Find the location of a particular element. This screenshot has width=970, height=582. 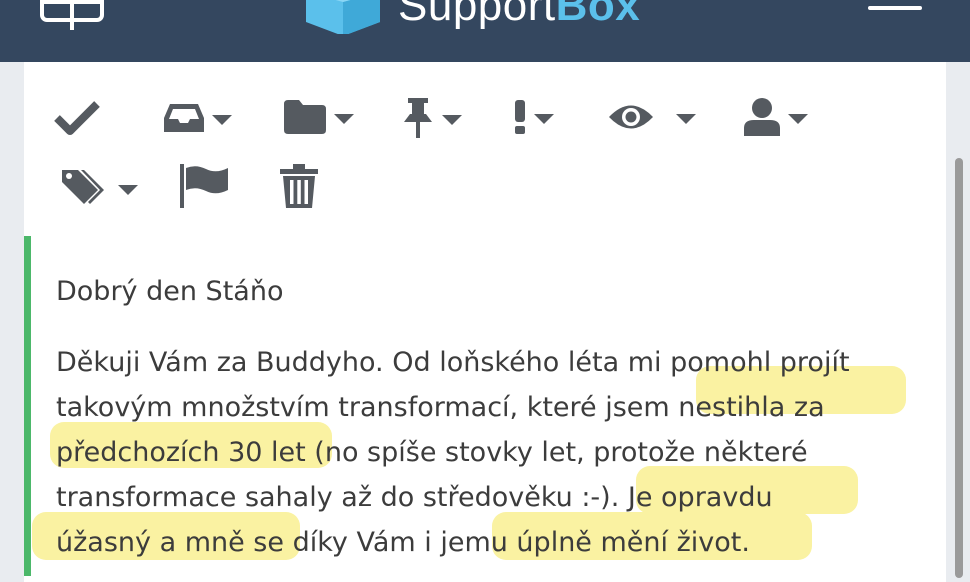

message-greeting: Dobrý den Stáňo is located at coordinates (170, 291).